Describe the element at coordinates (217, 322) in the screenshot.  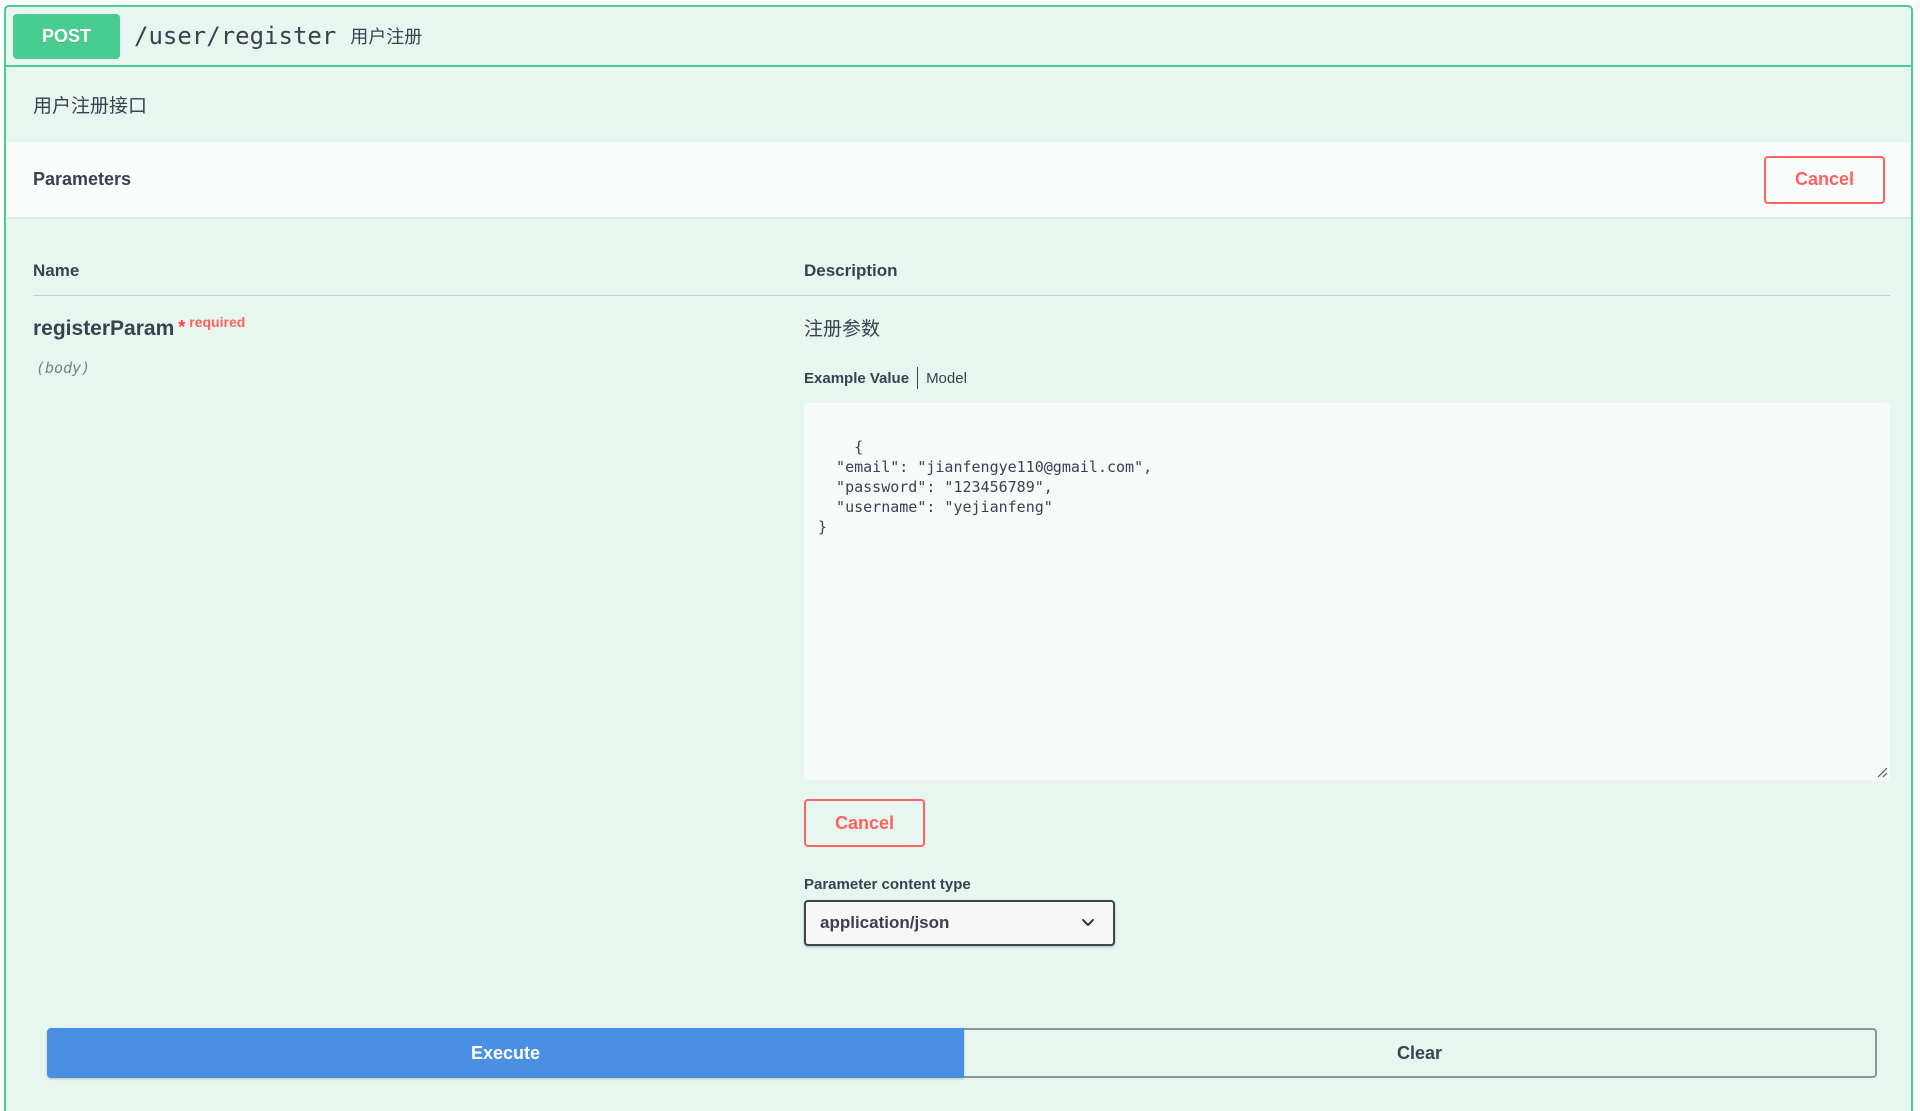
I see `required-label: required` at that location.